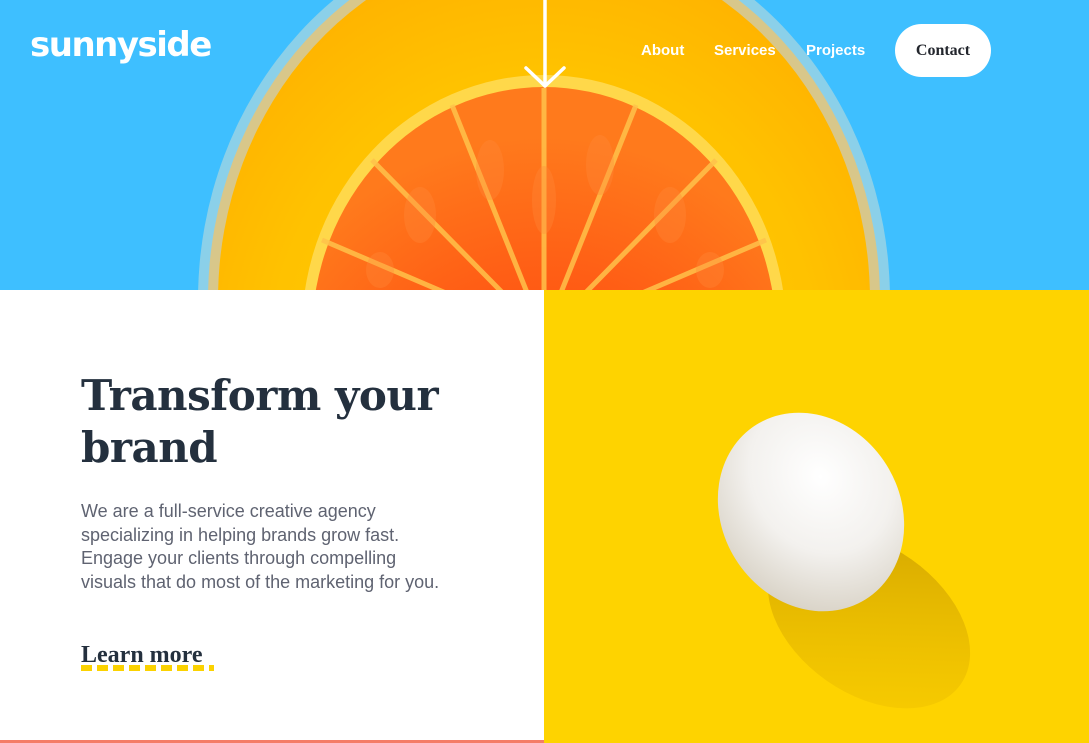 The width and height of the screenshot is (1089, 743). What do you see at coordinates (149, 447) in the screenshot?
I see `headline-line-2: brand` at bounding box center [149, 447].